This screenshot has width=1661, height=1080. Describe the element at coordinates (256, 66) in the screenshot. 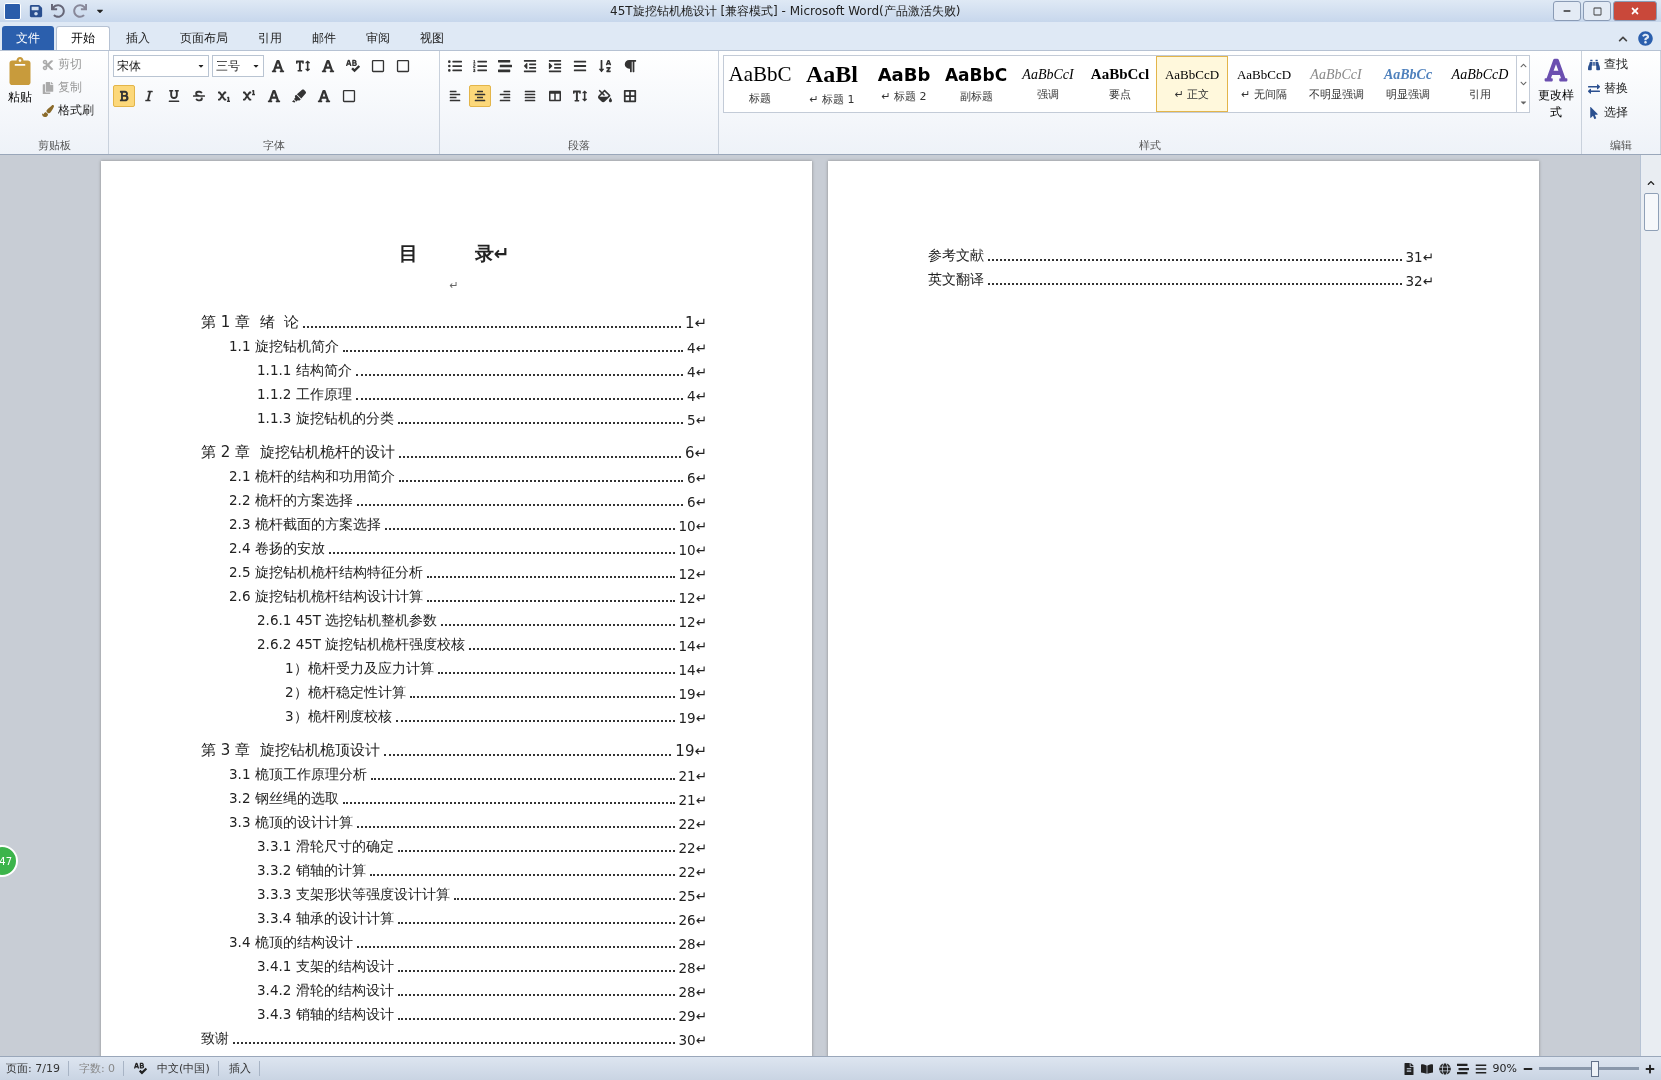

I see `caret-icon` at that location.